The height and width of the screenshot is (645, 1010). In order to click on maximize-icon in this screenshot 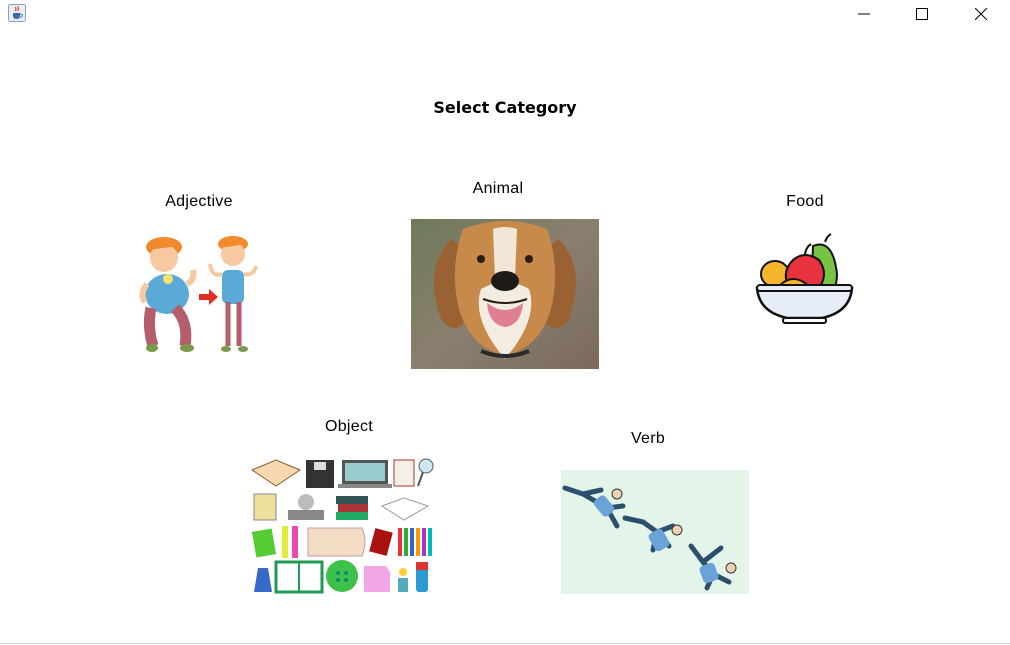, I will do `click(922, 14)`.